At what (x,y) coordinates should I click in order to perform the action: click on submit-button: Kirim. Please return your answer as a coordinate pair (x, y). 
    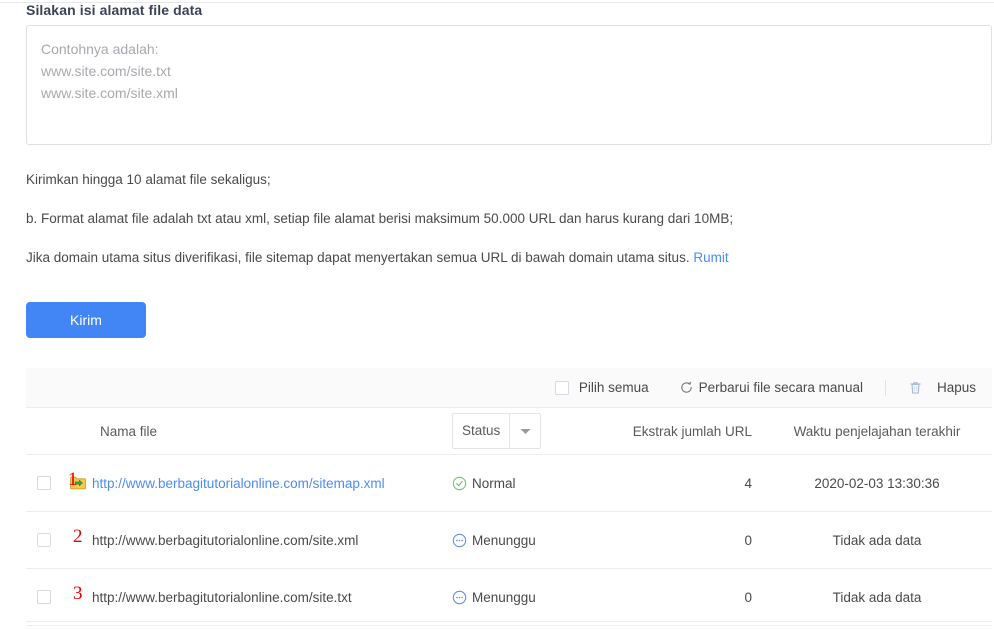
    Looking at the image, I should click on (86, 320).